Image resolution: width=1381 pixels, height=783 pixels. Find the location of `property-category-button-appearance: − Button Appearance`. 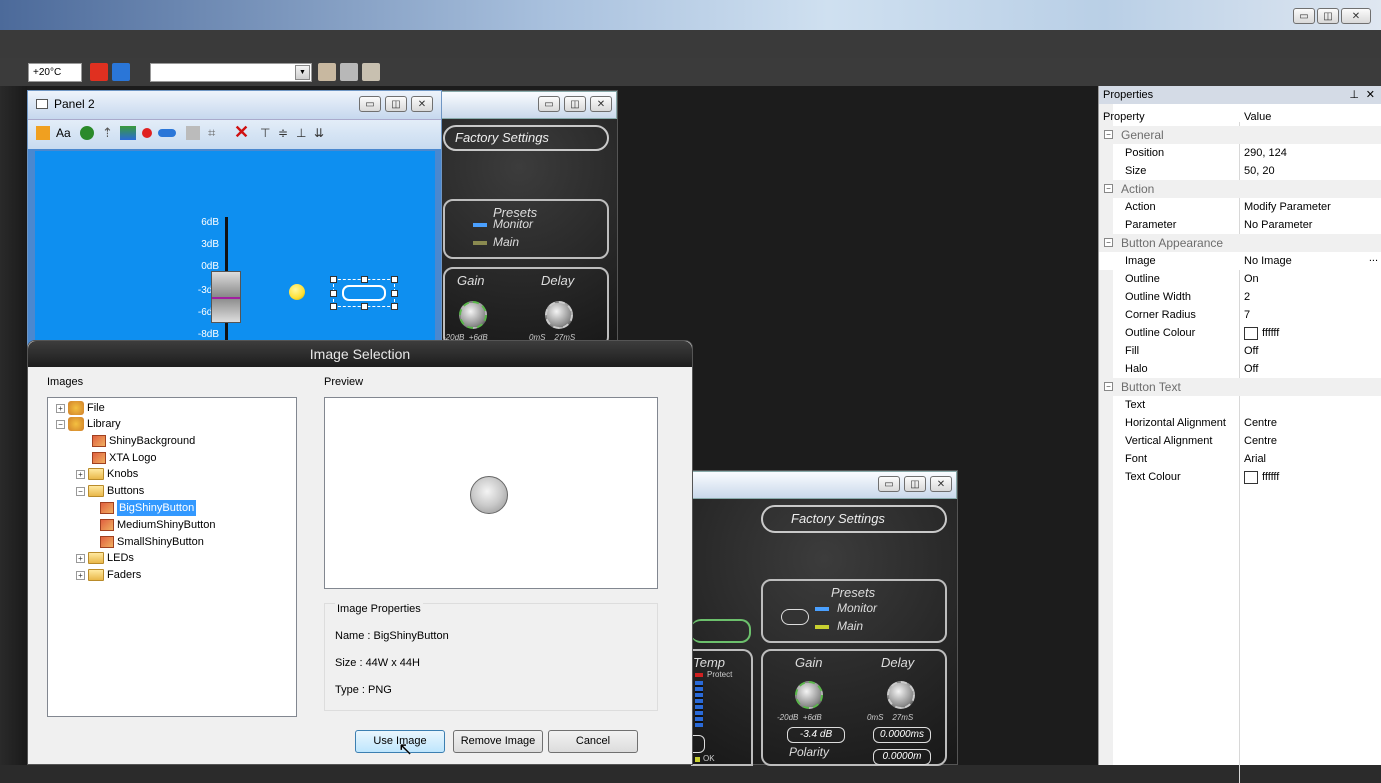

property-category-button-appearance: − Button Appearance is located at coordinates (1240, 243).